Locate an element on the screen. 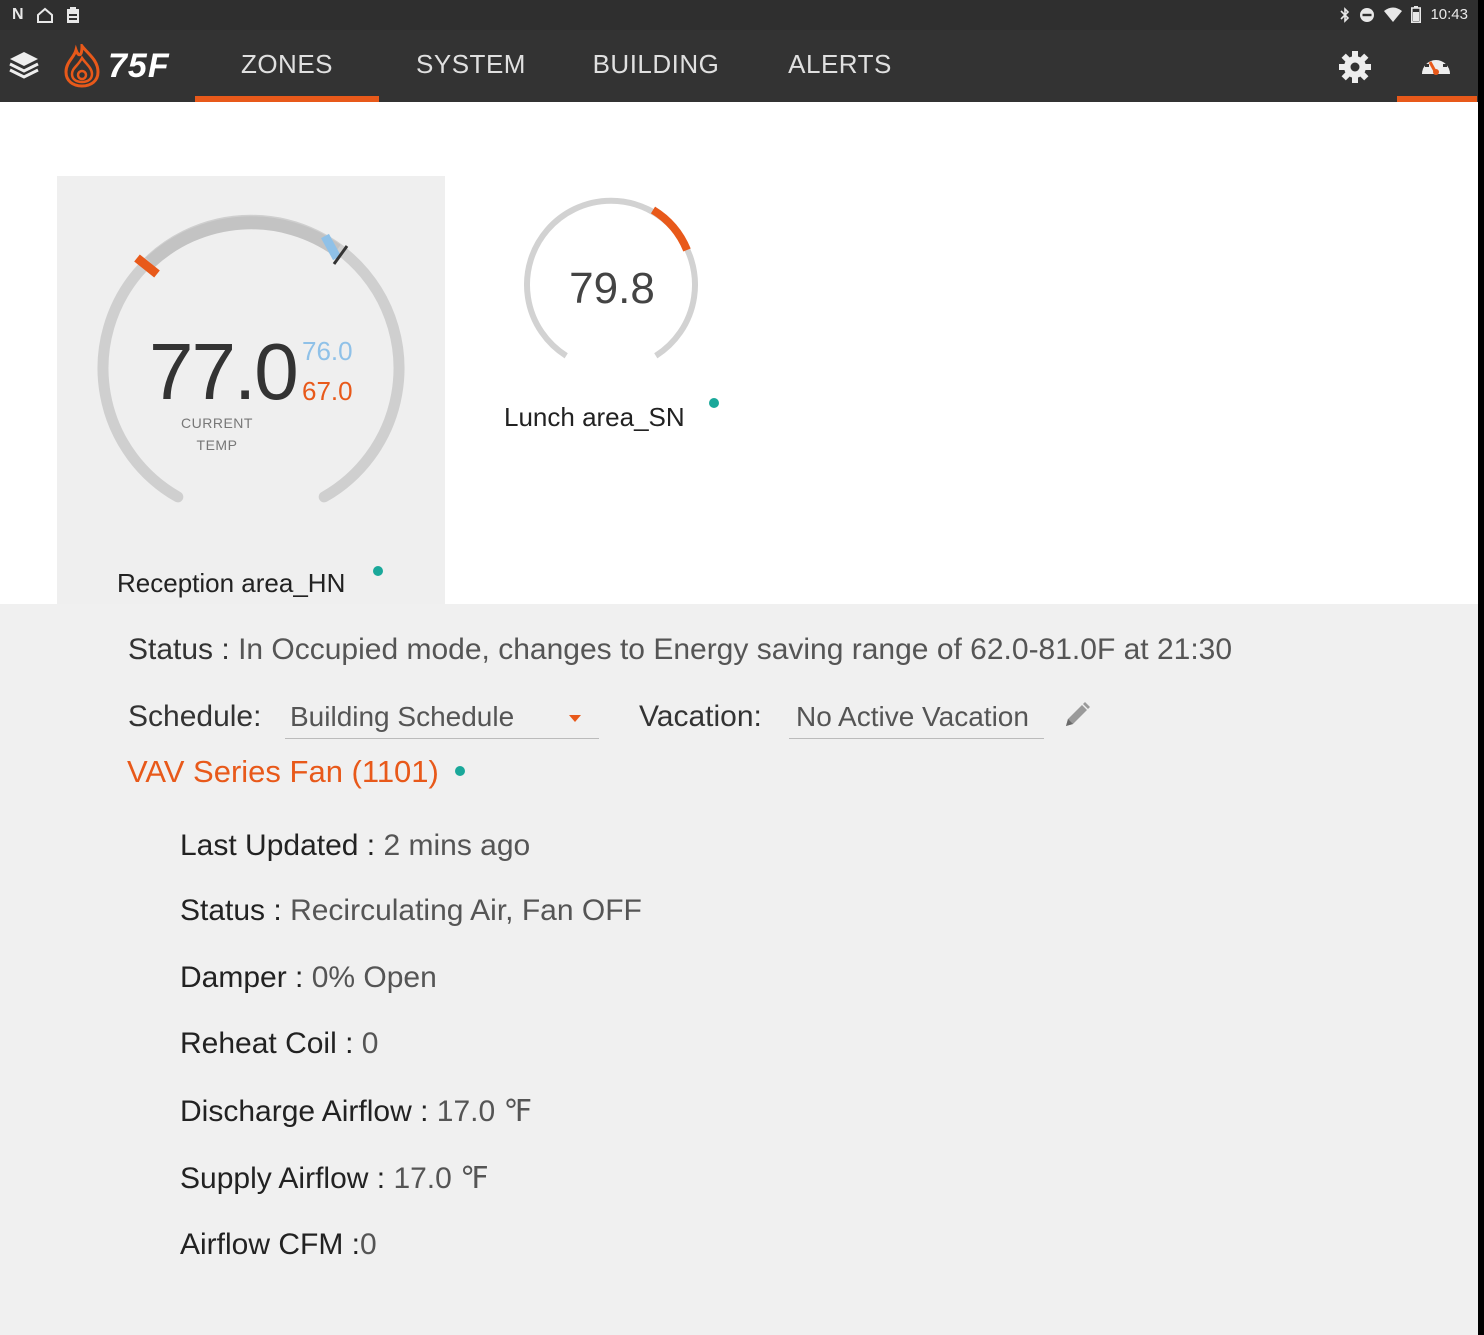  current-temp-value: 77.0 is located at coordinates (224, 371).